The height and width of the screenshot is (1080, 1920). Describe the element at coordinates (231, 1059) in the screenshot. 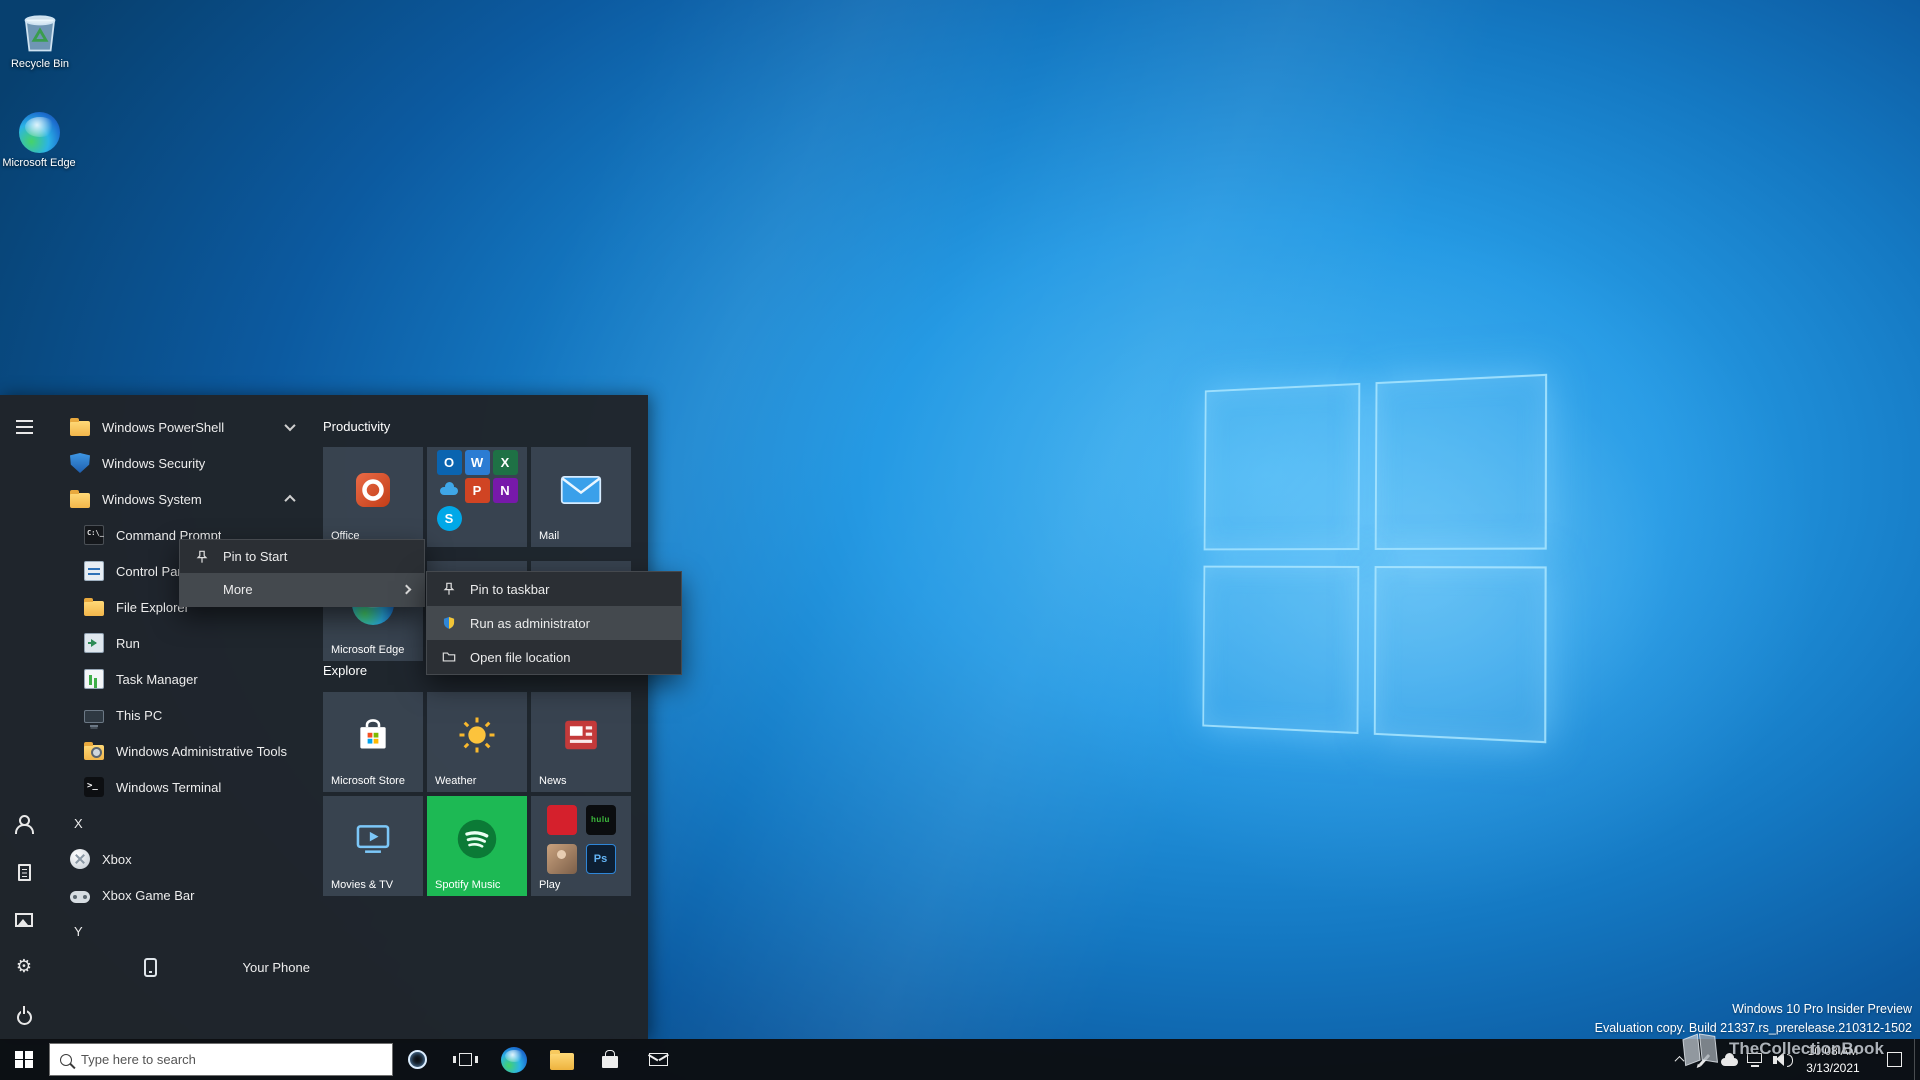

I see `search-input` at that location.